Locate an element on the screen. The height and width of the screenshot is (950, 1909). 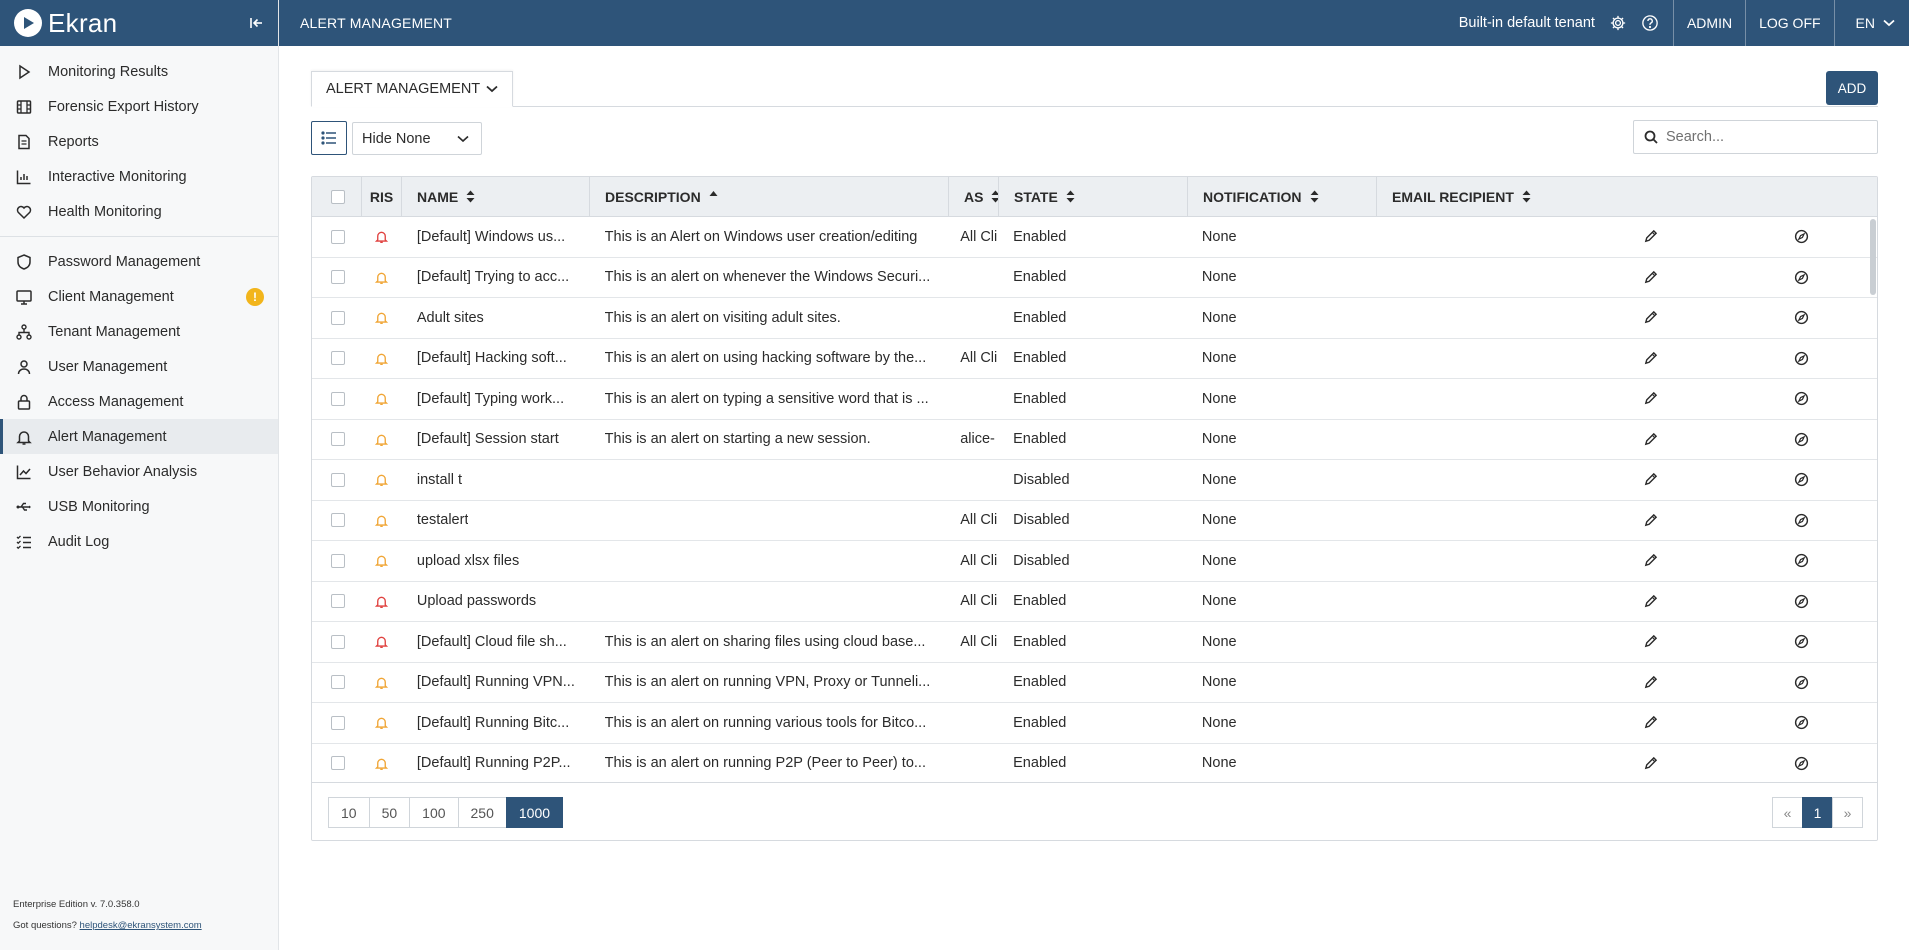
list-view-button is located at coordinates (329, 138).